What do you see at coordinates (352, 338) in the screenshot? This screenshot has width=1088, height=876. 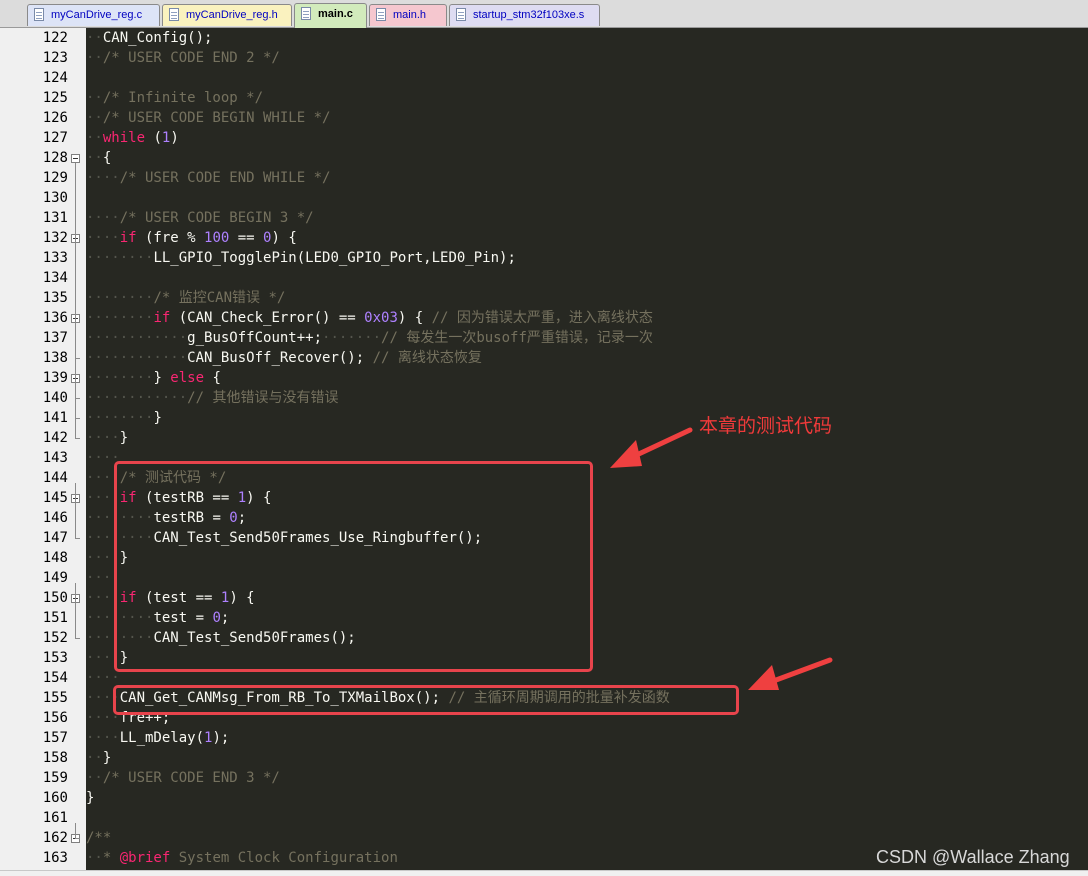 I see `indent-whitespace: ·······` at bounding box center [352, 338].